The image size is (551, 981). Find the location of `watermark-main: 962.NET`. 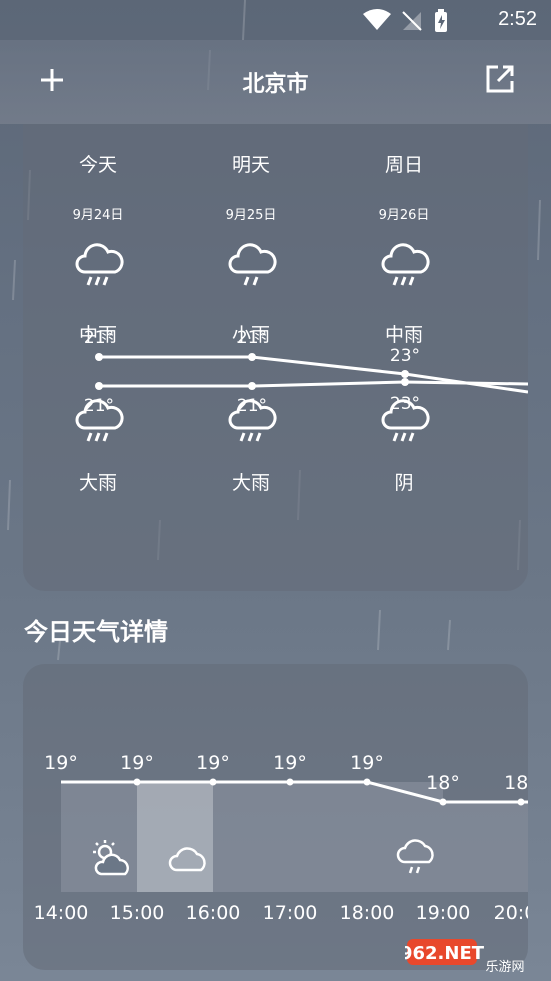

watermark-main: 962.NET is located at coordinates (445, 953).